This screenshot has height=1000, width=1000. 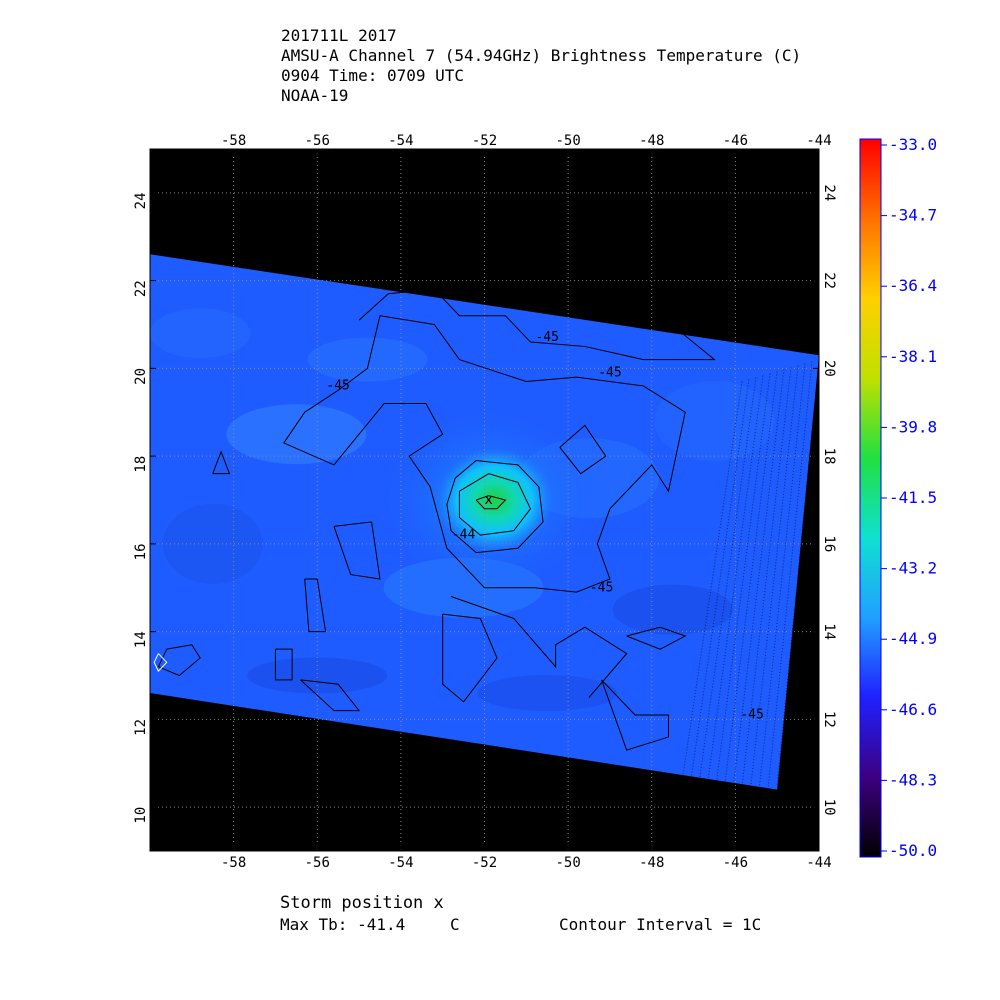 I want to click on lat-tick-label-right: 12, so click(x=829, y=719).